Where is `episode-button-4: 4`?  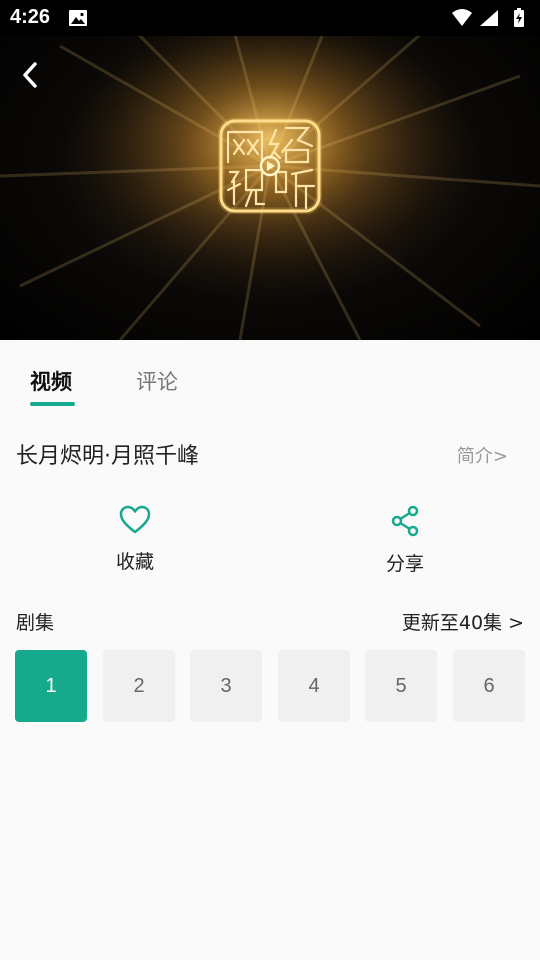 episode-button-4: 4 is located at coordinates (314, 686).